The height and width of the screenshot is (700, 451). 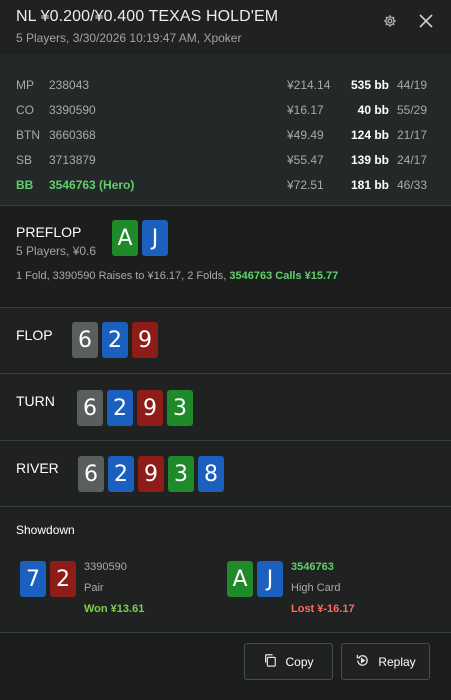 I want to click on hand-title: NL ¥0.200/¥0.400 TEXAS HOLD'EM, so click(x=147, y=16).